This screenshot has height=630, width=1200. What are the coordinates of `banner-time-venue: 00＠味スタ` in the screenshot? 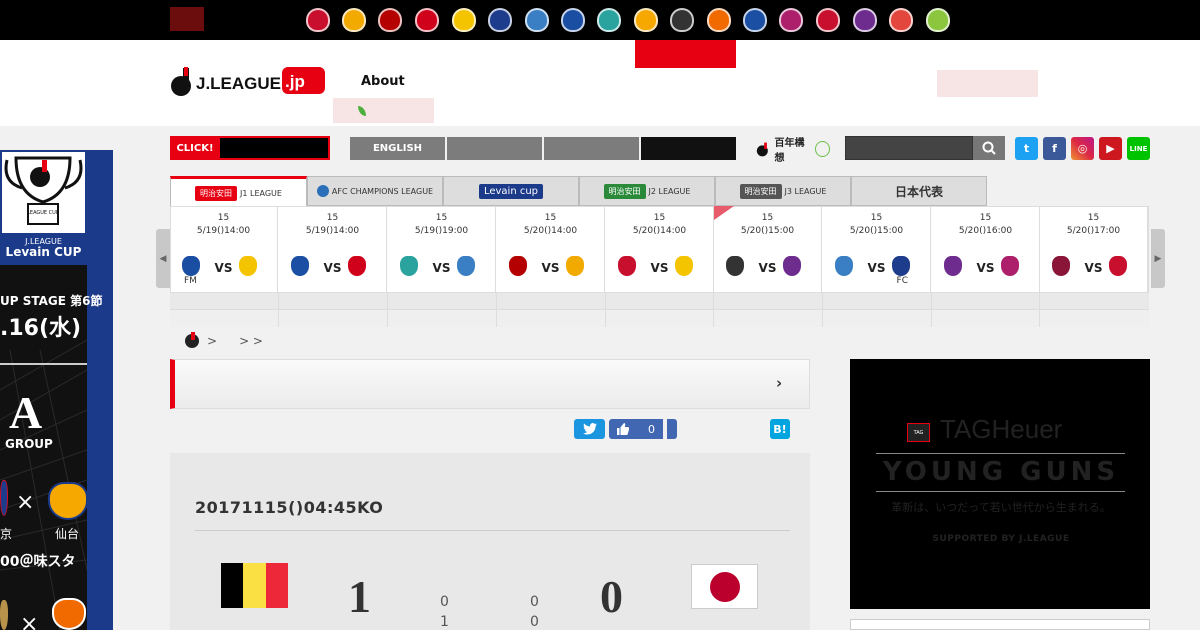 It's located at (38, 562).